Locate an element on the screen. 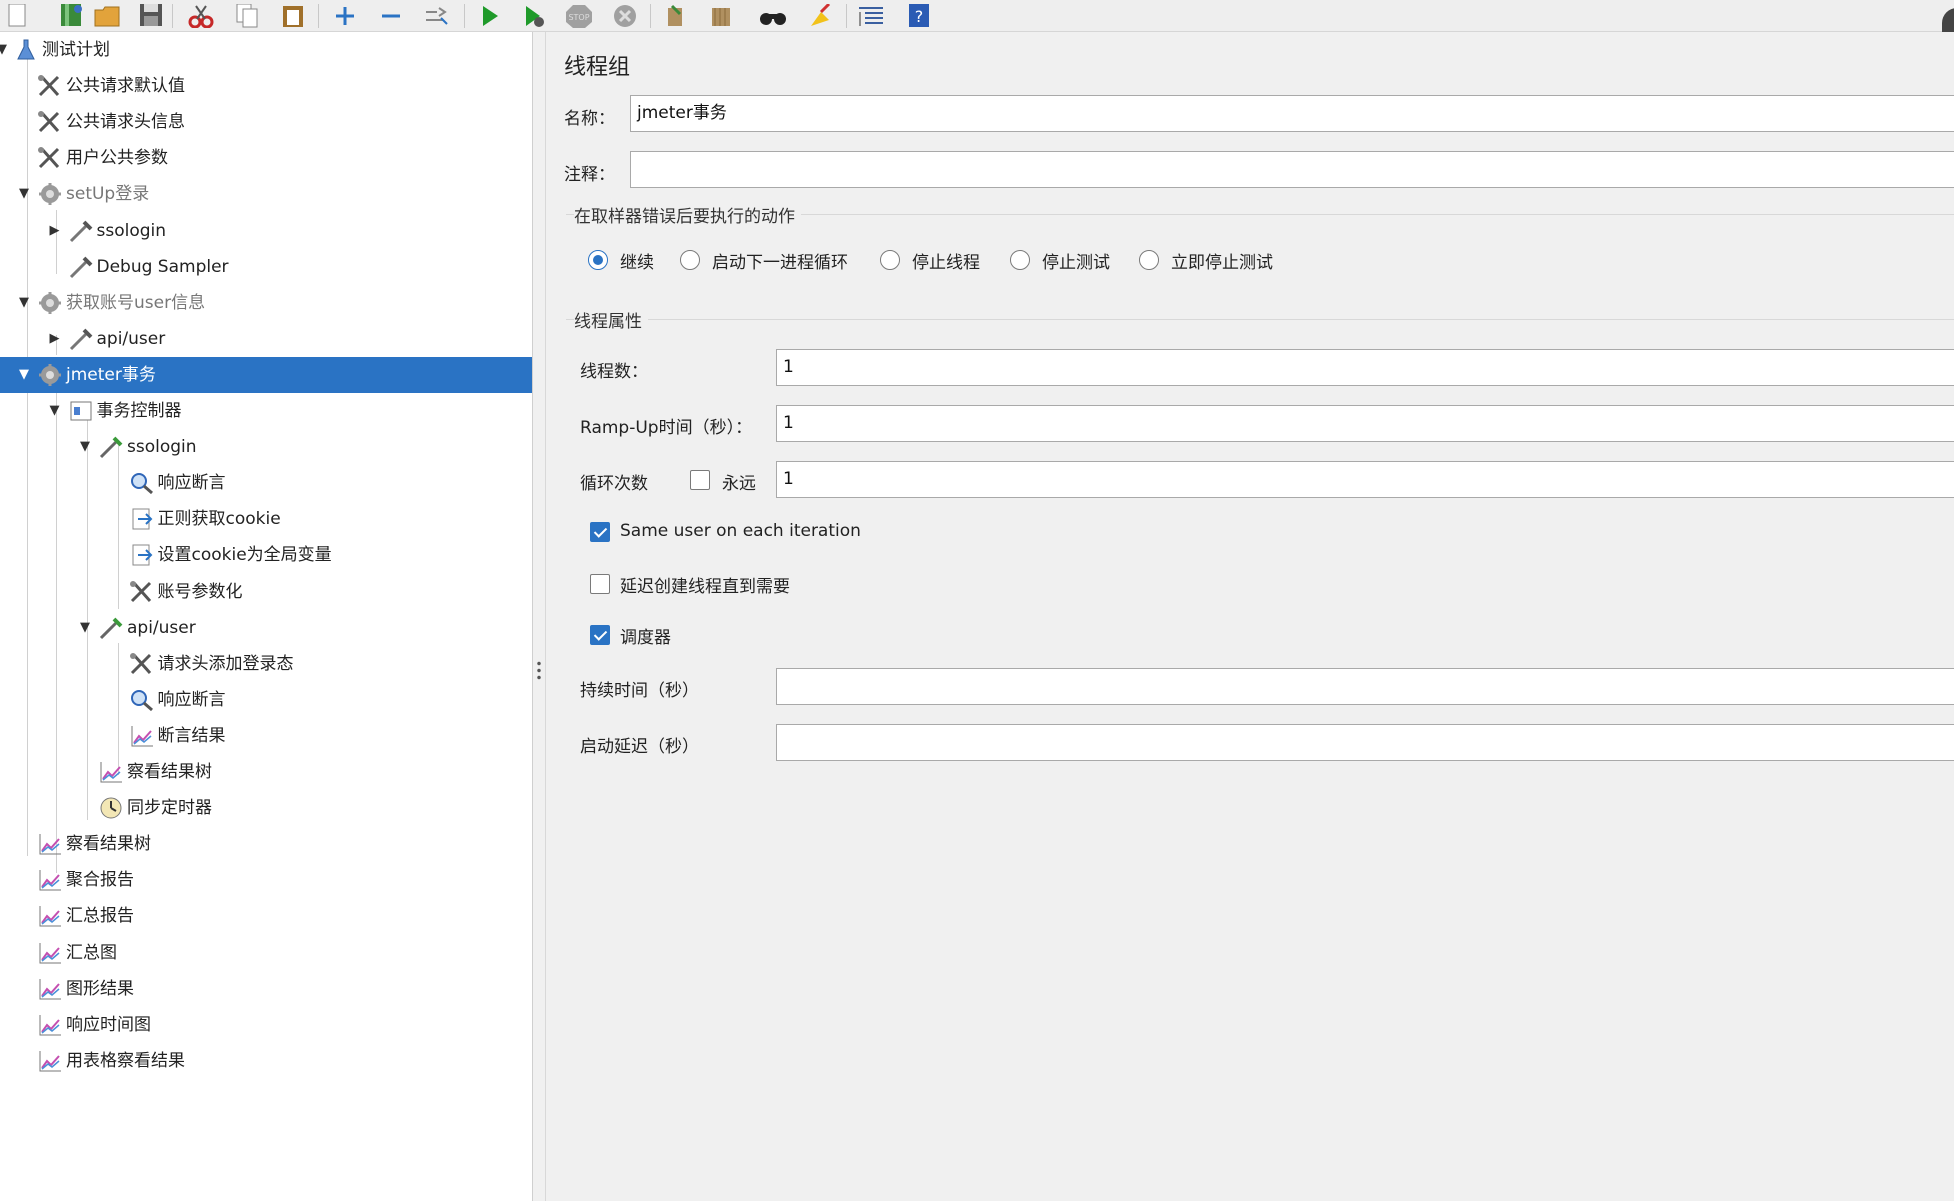 Image resolution: width=1954 pixels, height=1201 pixels. divider-grip-icon is located at coordinates (539, 670).